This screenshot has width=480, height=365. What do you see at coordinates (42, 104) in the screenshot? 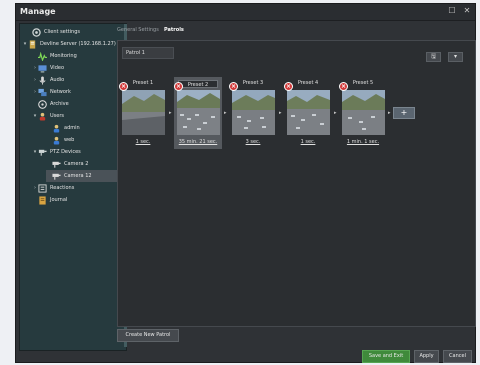
I see `archive-icon` at bounding box center [42, 104].